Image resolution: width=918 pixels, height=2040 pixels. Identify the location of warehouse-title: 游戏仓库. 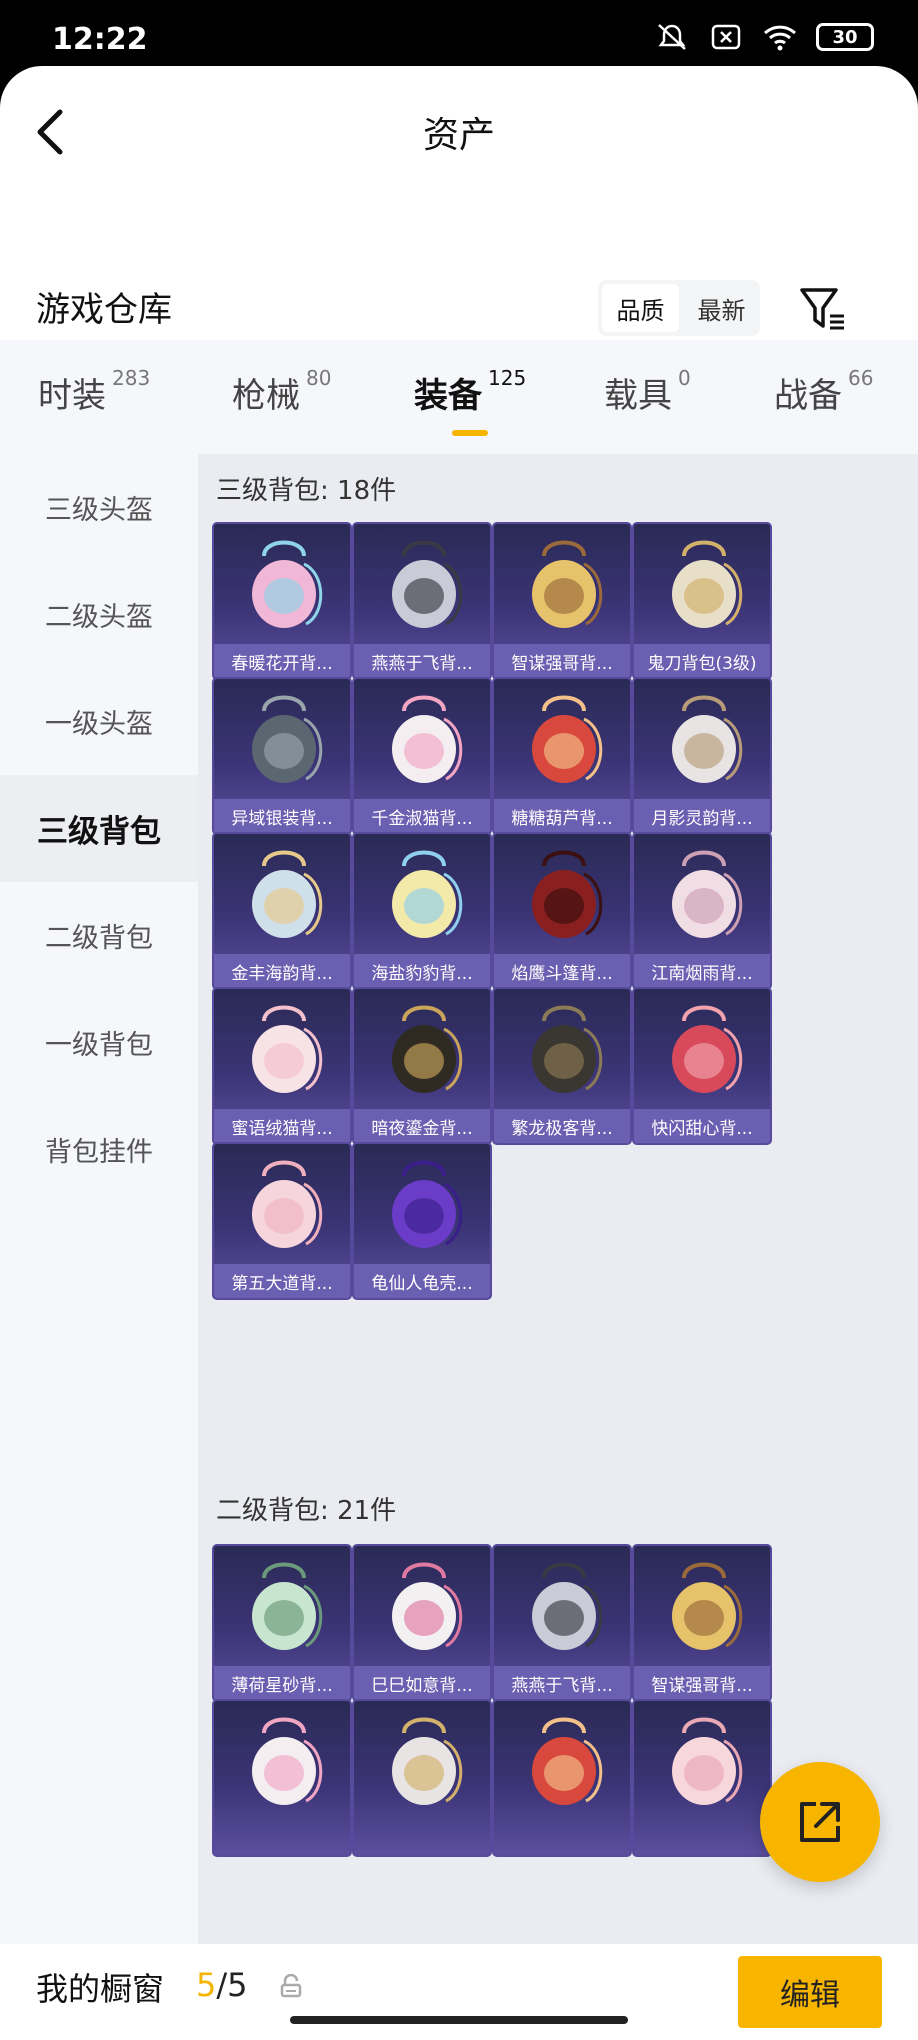
(104, 310).